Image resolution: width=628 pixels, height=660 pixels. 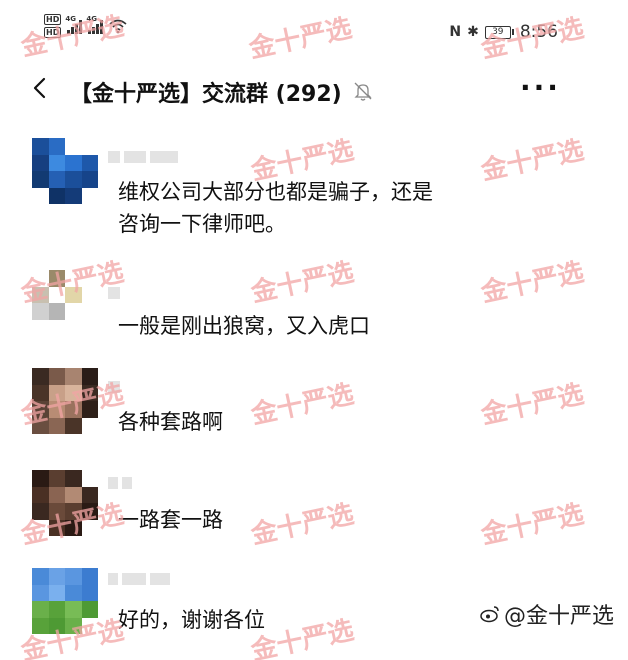 I want to click on group-title: 【金十严选】交流群 (292), so click(x=206, y=94).